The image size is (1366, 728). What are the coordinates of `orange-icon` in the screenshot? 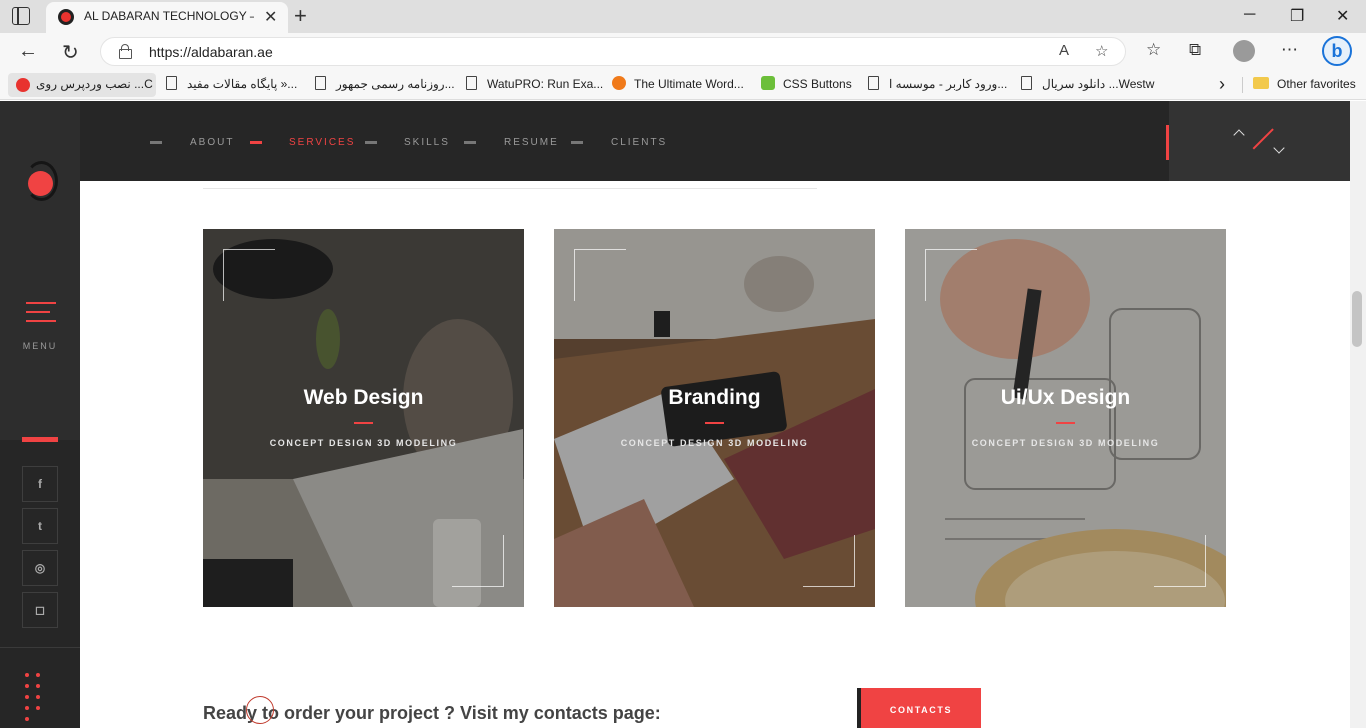 It's located at (619, 83).